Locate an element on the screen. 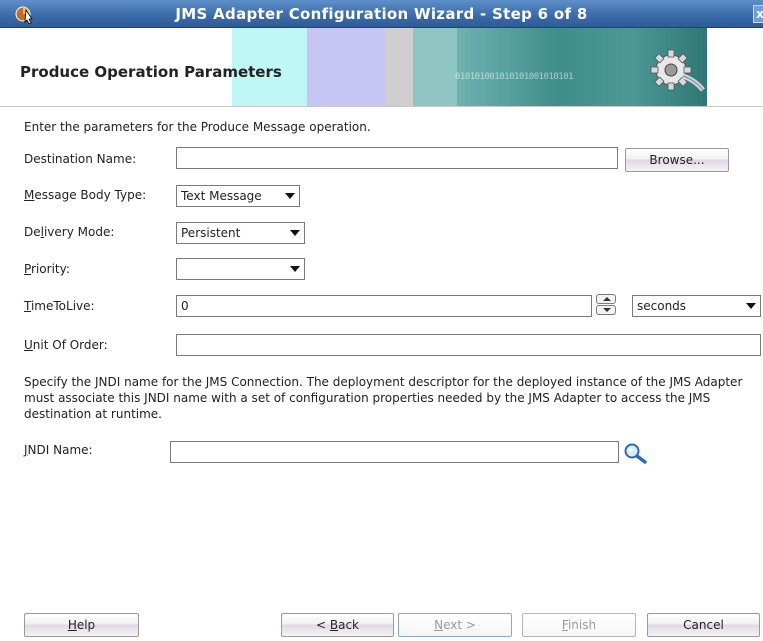 This screenshot has height=641, width=763. time-to-live-field is located at coordinates (384, 306).